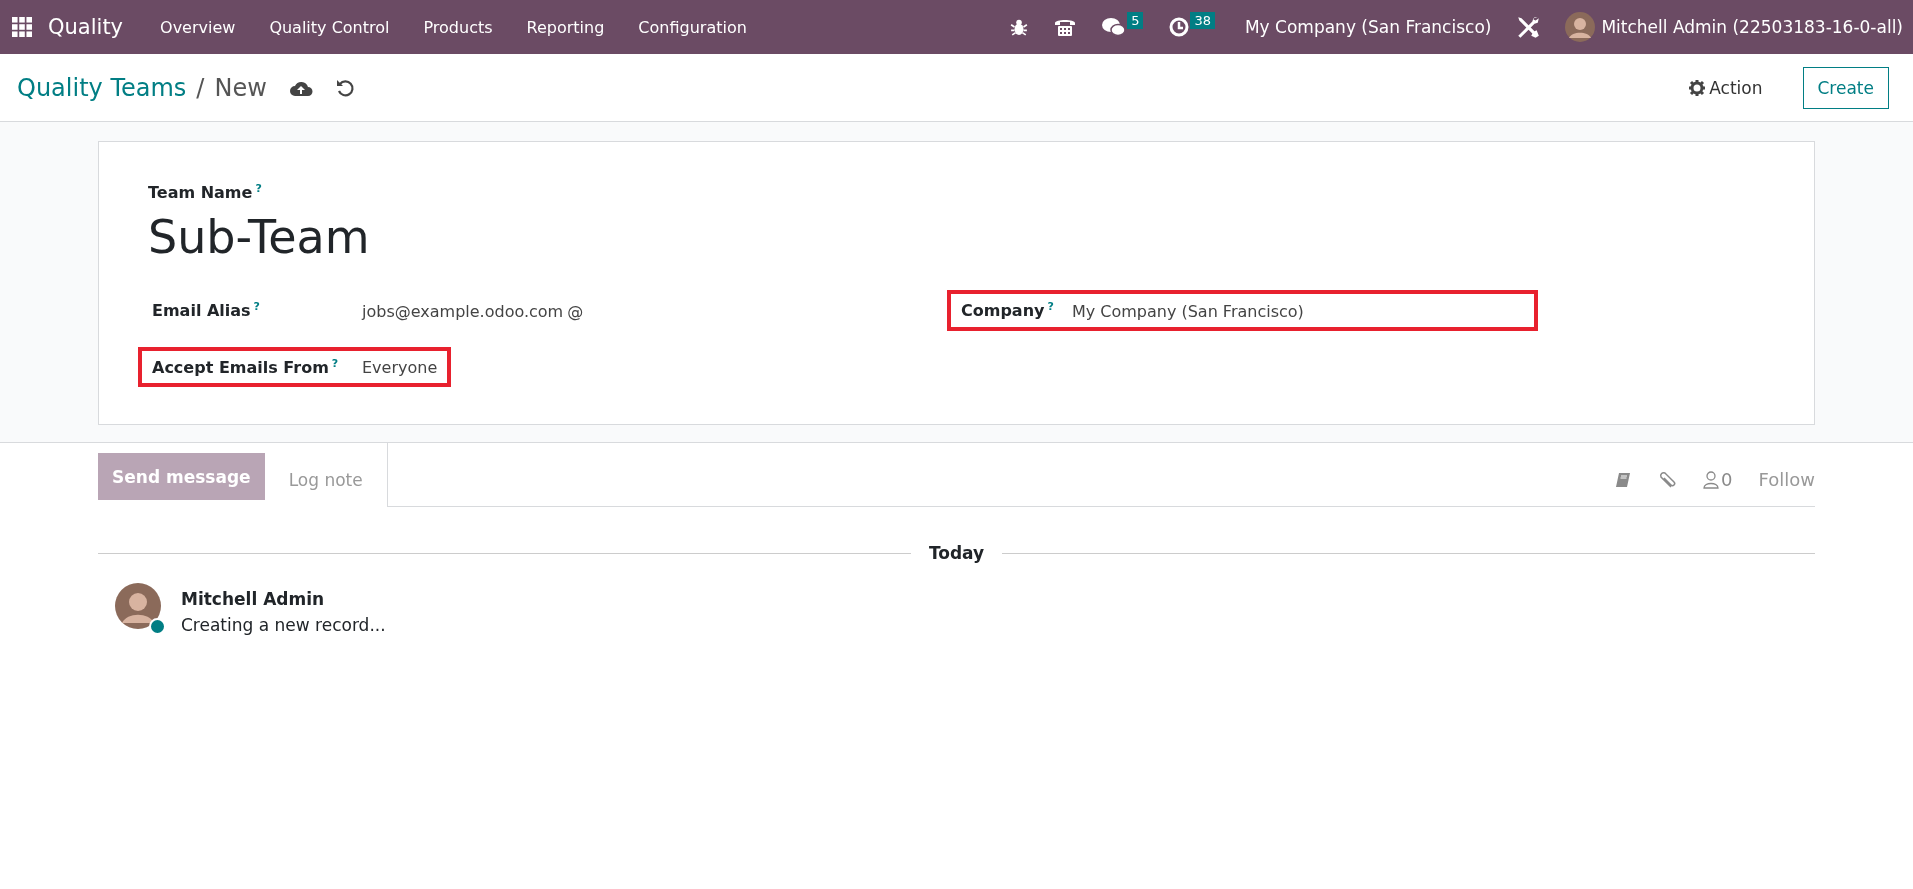 This screenshot has height=889, width=1913. I want to click on field-value: My Company (San Francisco), so click(1187, 311).